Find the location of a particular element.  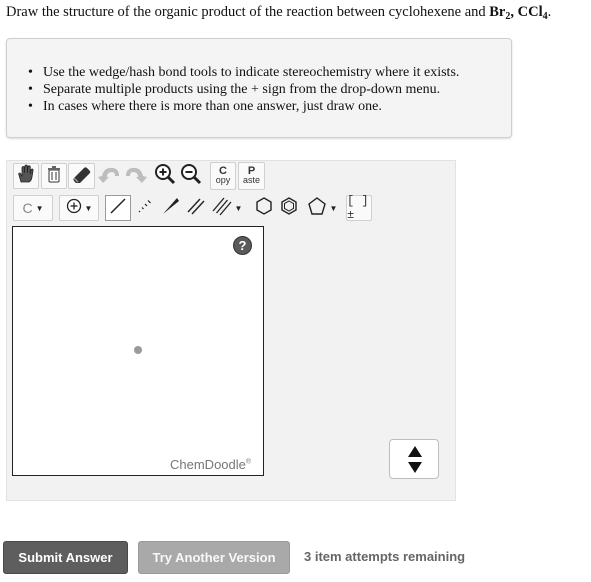

copy-button: C opy is located at coordinates (223, 176).